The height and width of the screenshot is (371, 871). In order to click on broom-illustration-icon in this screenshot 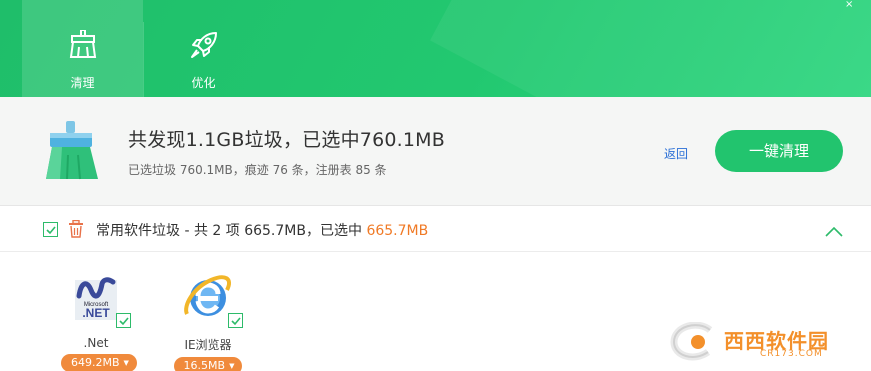, I will do `click(71, 153)`.